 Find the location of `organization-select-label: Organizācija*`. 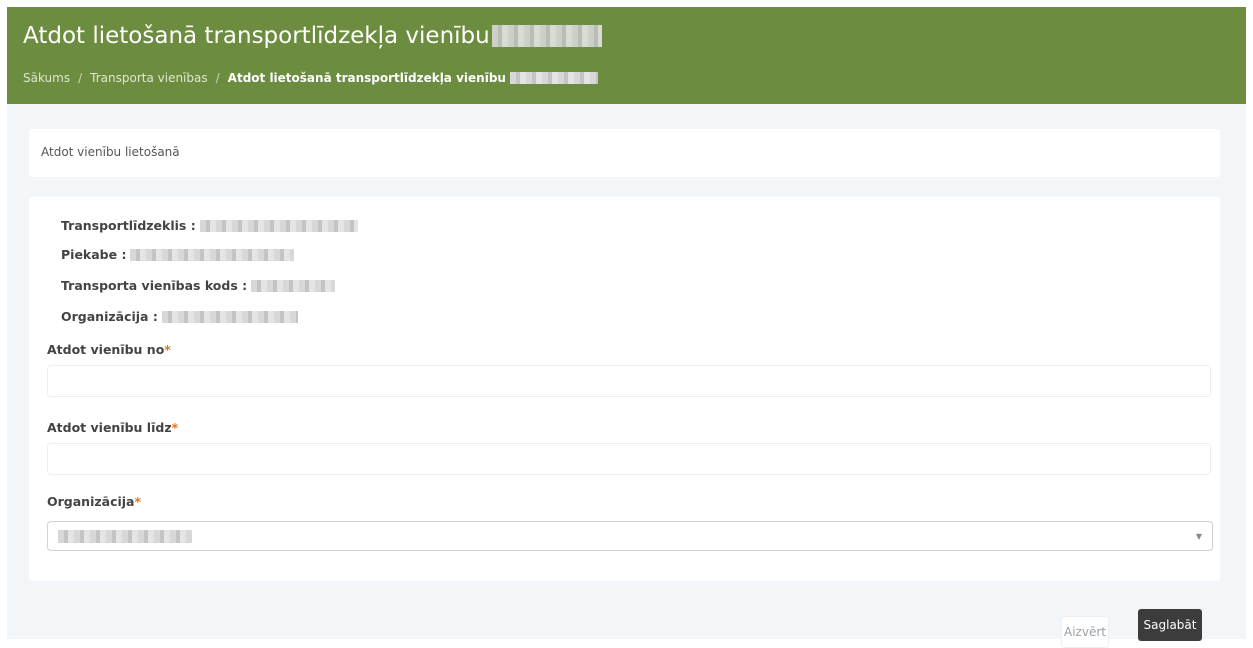

organization-select-label: Organizācija* is located at coordinates (94, 501).